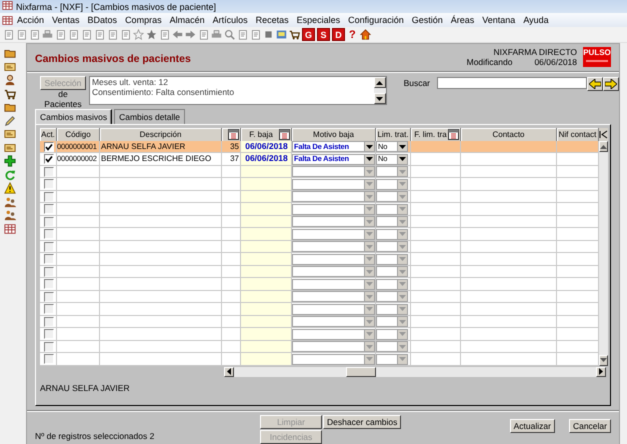  I want to click on search-icon, so click(229, 34).